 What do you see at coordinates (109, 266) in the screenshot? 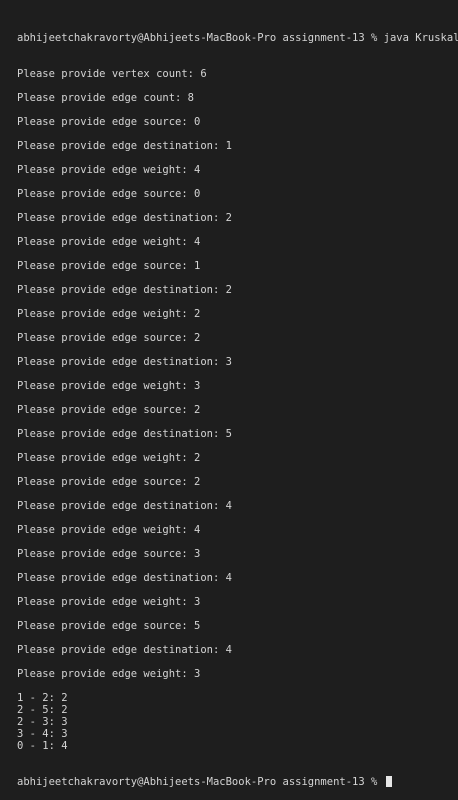
I see `output-line: Please provide edge source: 1` at bounding box center [109, 266].